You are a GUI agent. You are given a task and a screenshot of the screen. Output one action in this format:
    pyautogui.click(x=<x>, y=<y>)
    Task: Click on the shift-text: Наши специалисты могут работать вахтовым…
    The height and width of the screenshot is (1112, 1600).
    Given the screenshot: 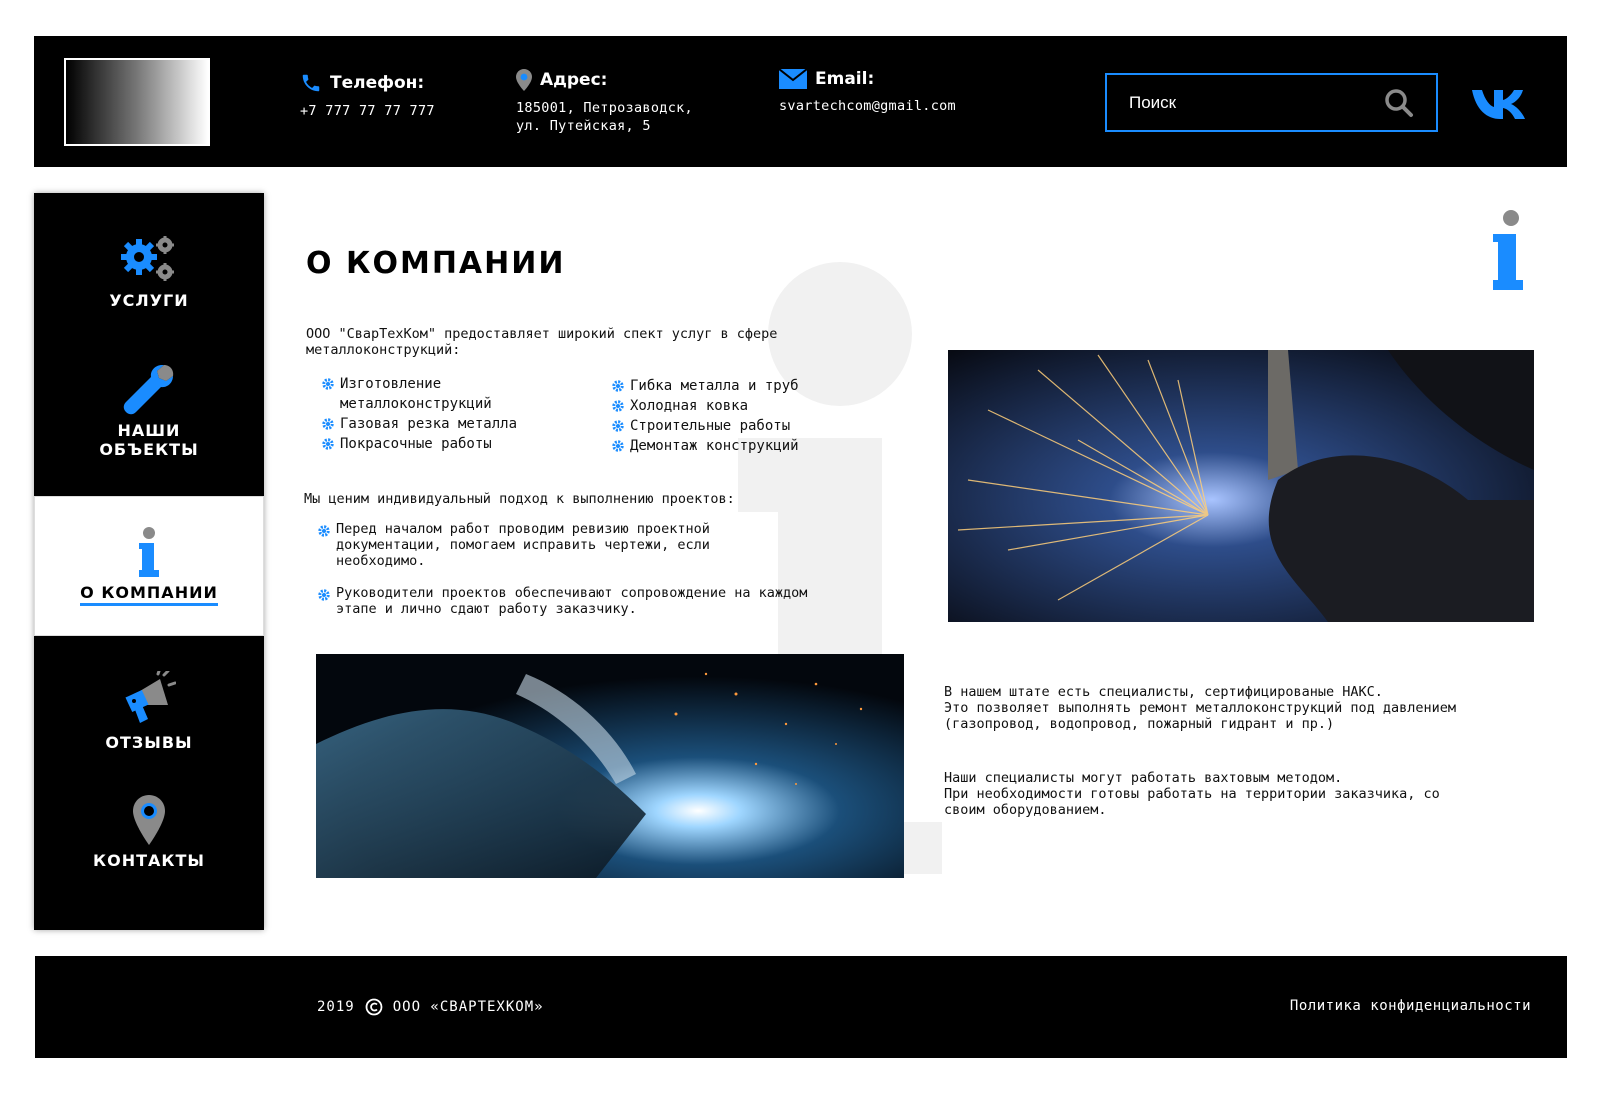 What is the action you would take?
    pyautogui.click(x=1192, y=794)
    